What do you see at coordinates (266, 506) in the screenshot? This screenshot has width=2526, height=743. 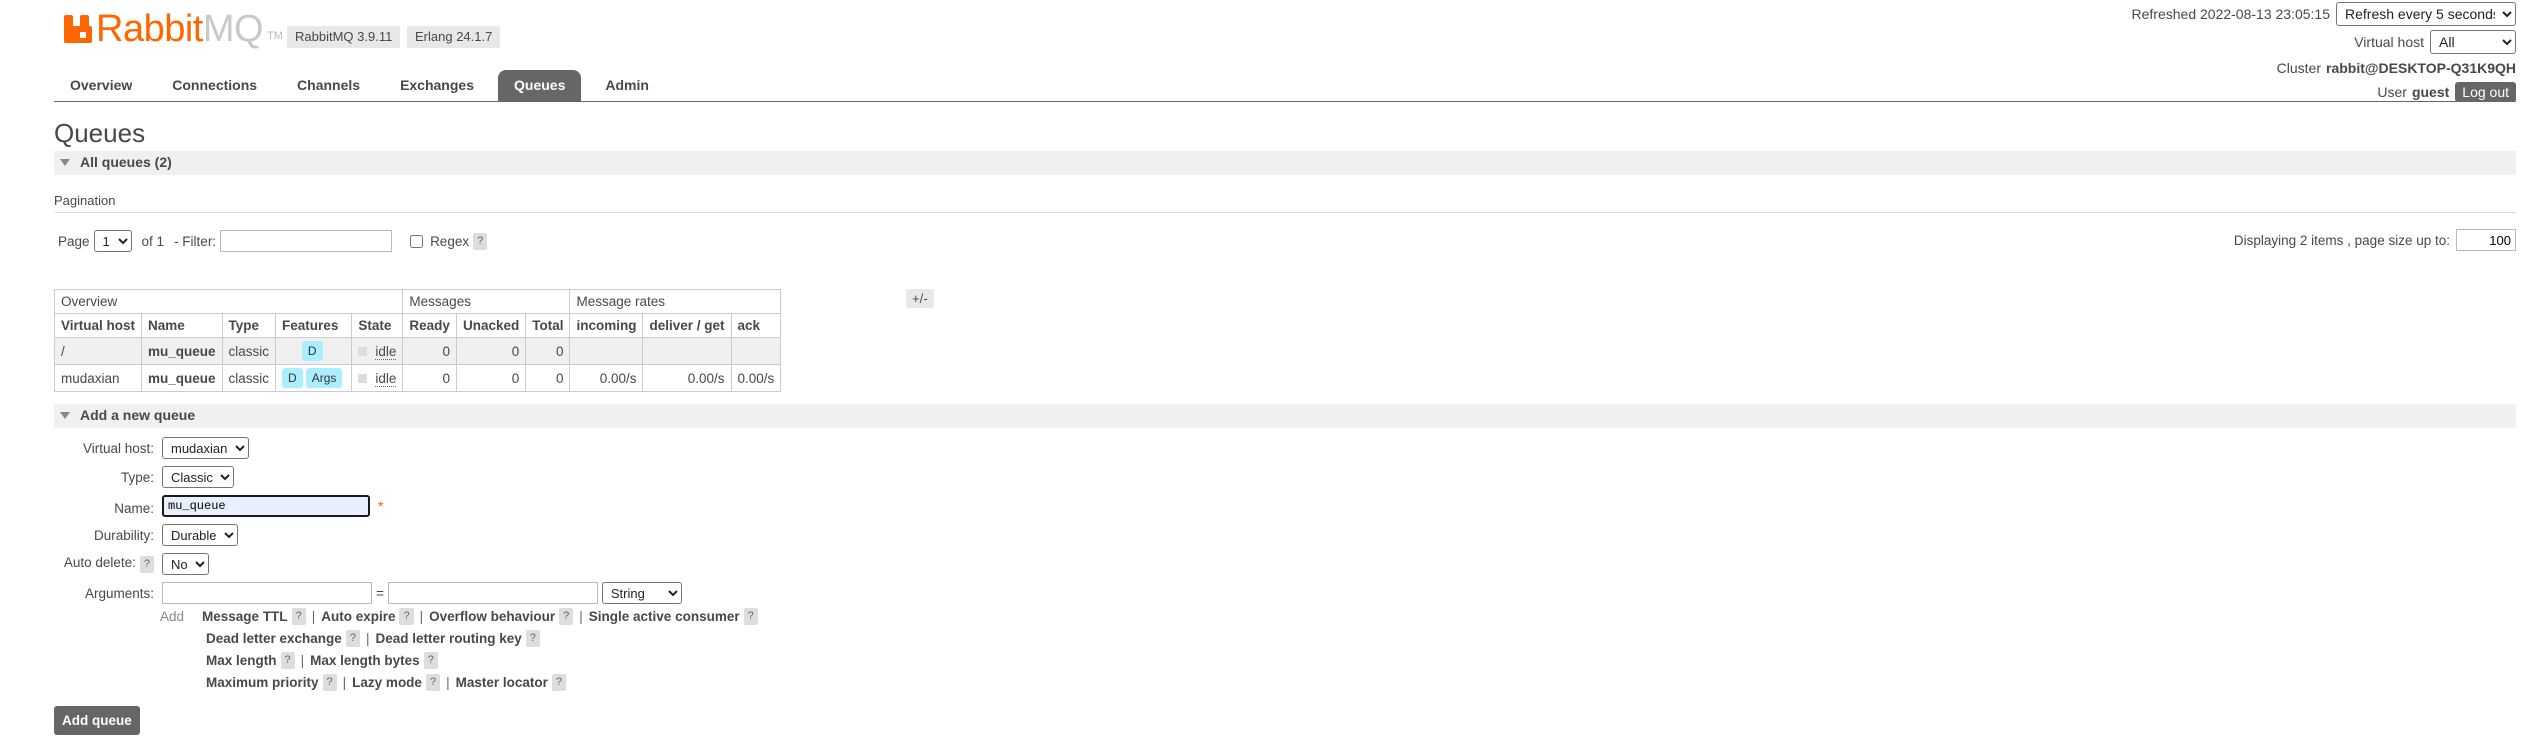 I see `queue-name-input` at bounding box center [266, 506].